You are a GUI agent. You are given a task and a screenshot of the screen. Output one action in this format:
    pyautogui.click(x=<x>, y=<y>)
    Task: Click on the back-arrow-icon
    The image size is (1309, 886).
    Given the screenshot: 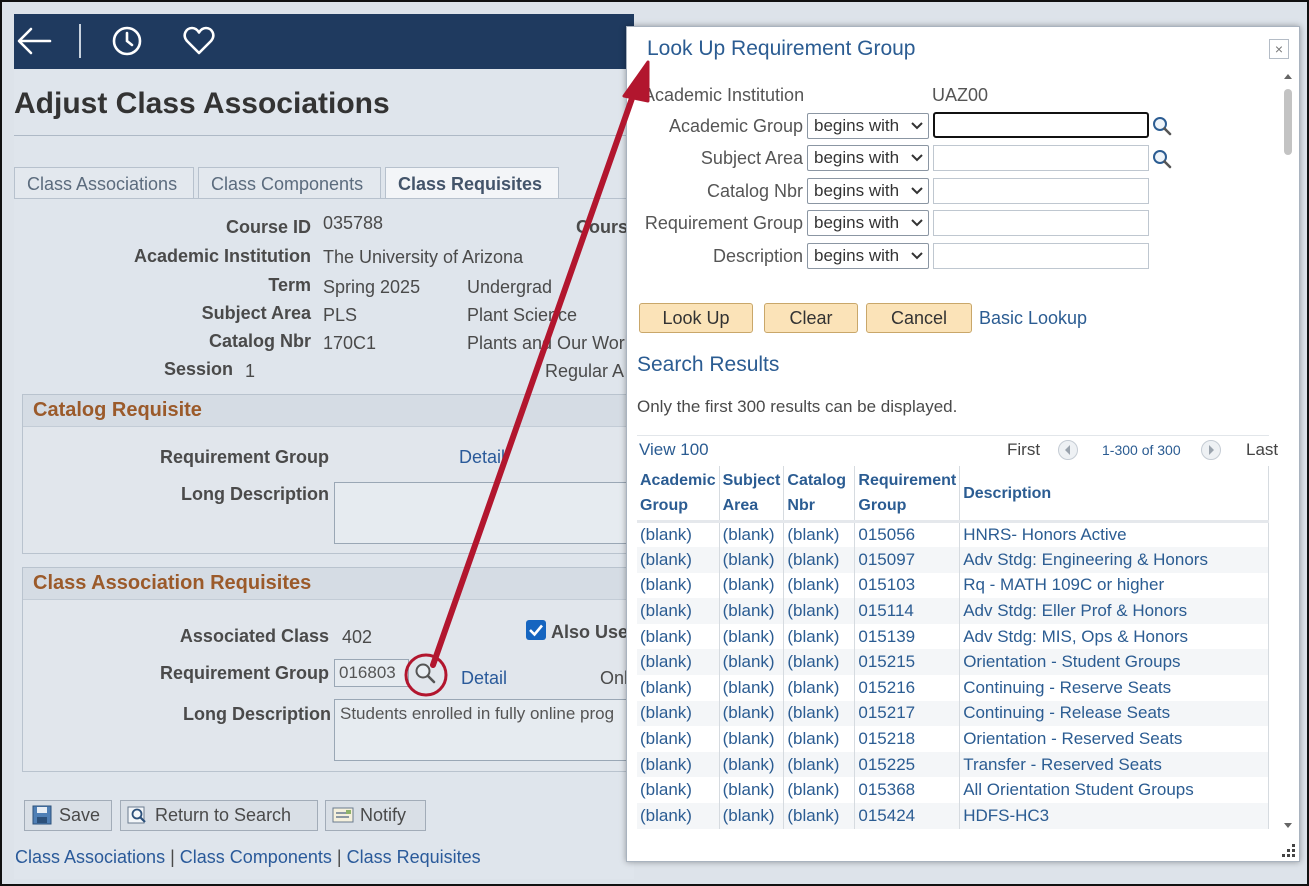 What is the action you would take?
    pyautogui.click(x=34, y=41)
    